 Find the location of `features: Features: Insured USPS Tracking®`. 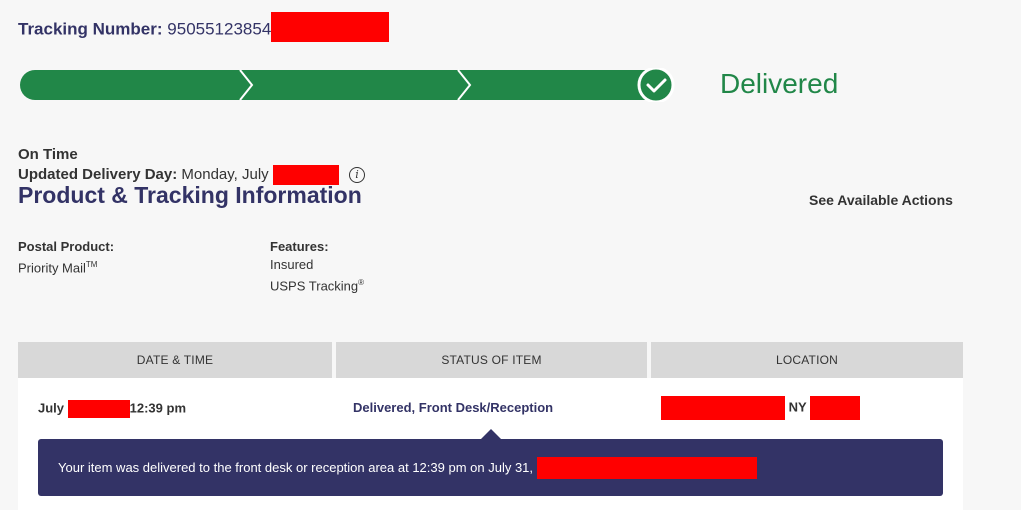

features: Features: Insured USPS Tracking® is located at coordinates (317, 266).